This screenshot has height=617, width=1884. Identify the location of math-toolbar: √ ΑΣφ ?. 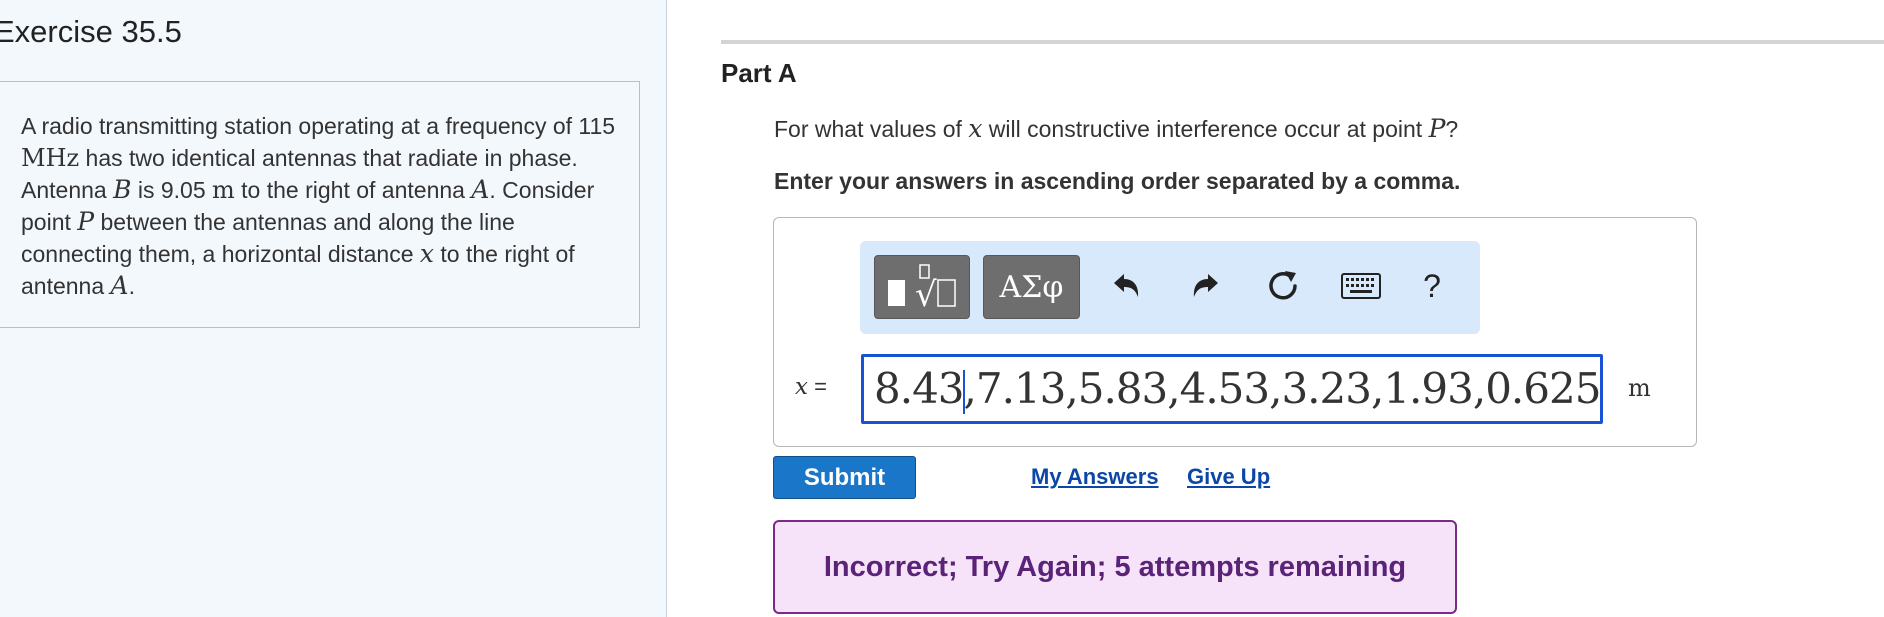
(1170, 287).